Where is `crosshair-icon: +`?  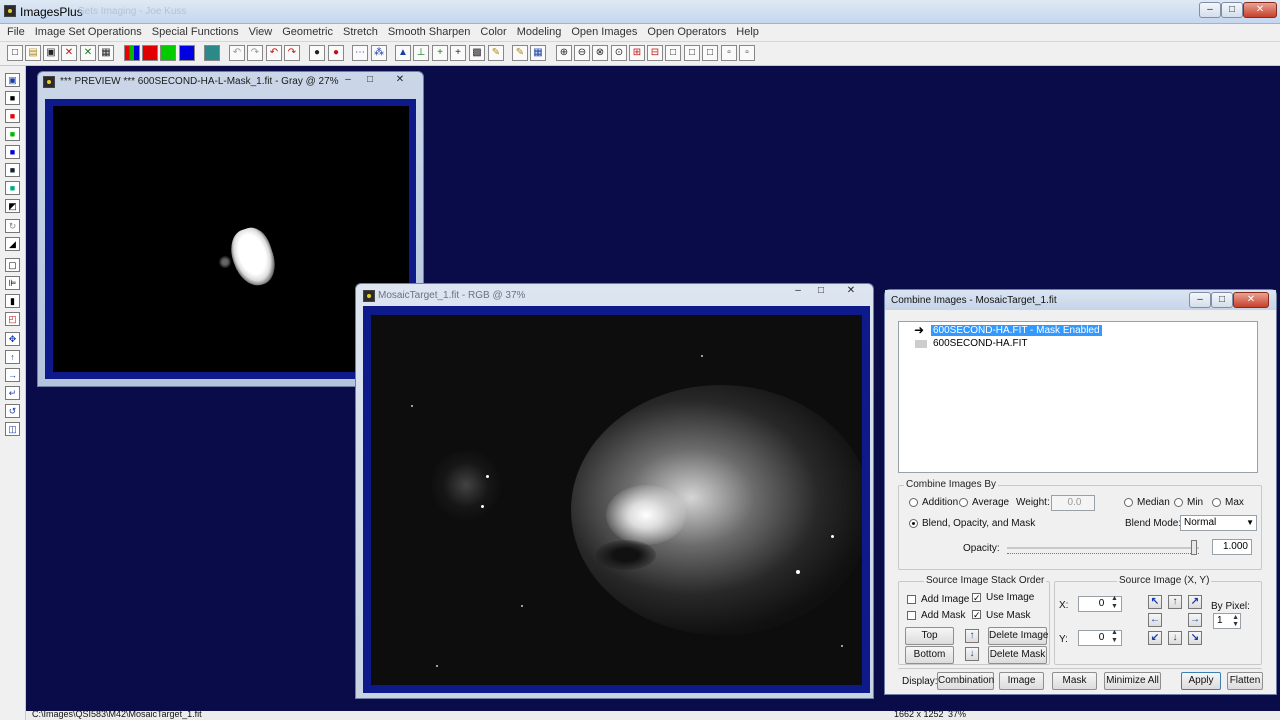 crosshair-icon: + is located at coordinates (440, 53).